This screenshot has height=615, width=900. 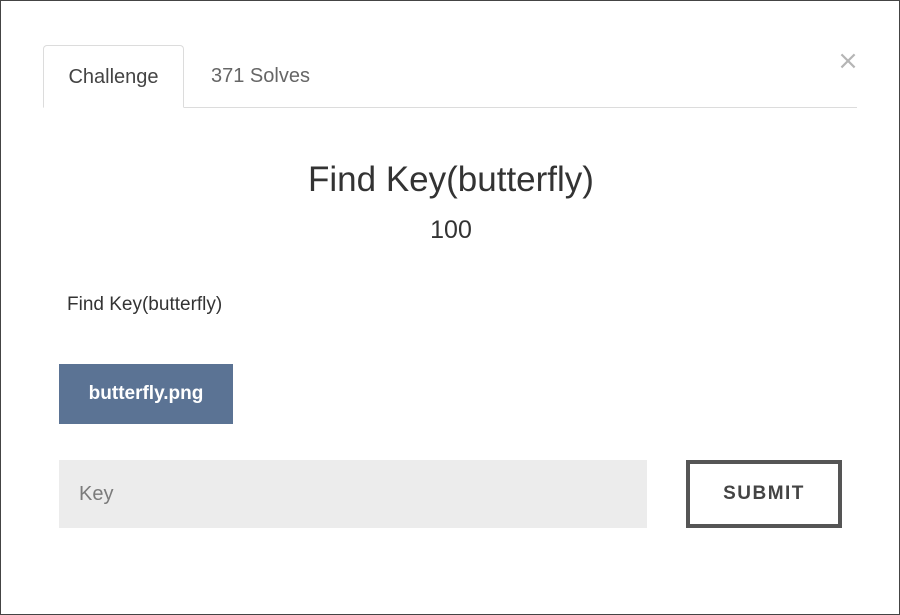 I want to click on tab-challenge: Challenge, so click(x=113, y=76).